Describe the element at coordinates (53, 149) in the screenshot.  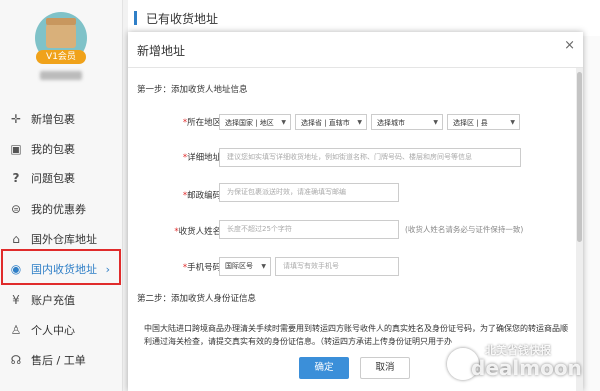
I see `sidebar-item-label: 我的包裹` at that location.